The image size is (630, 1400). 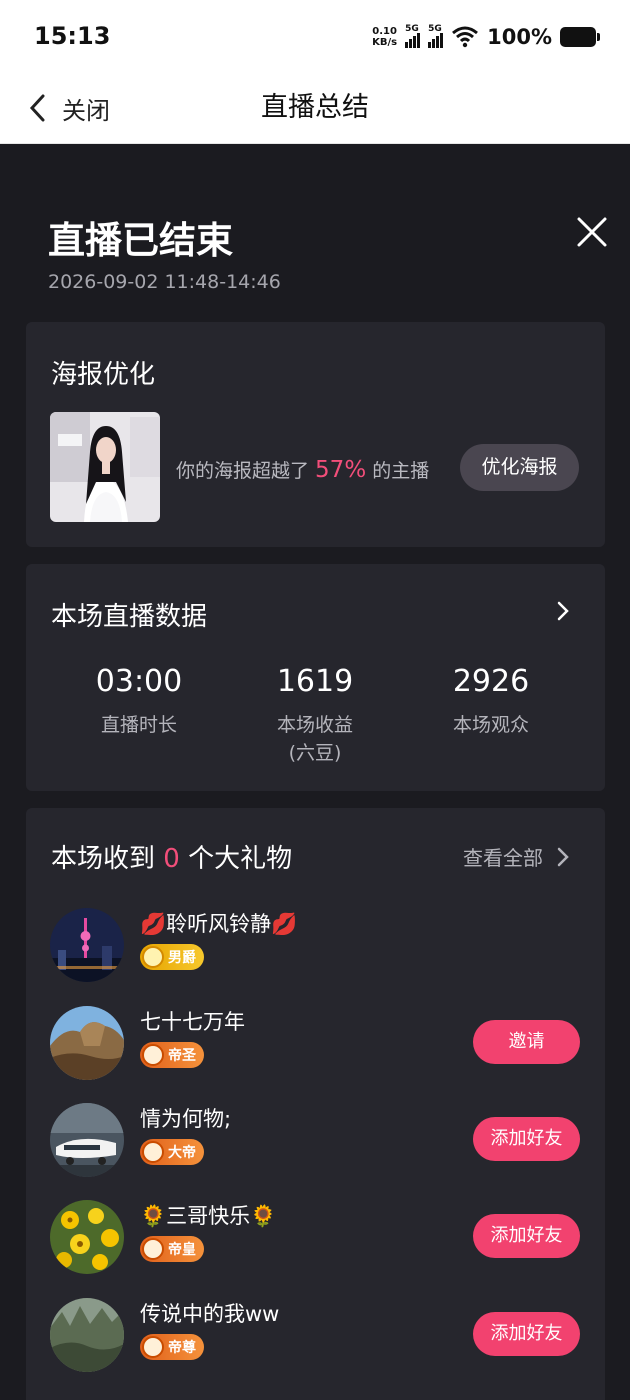 What do you see at coordinates (503, 858) in the screenshot?
I see `view-all-label: 查看全部` at bounding box center [503, 858].